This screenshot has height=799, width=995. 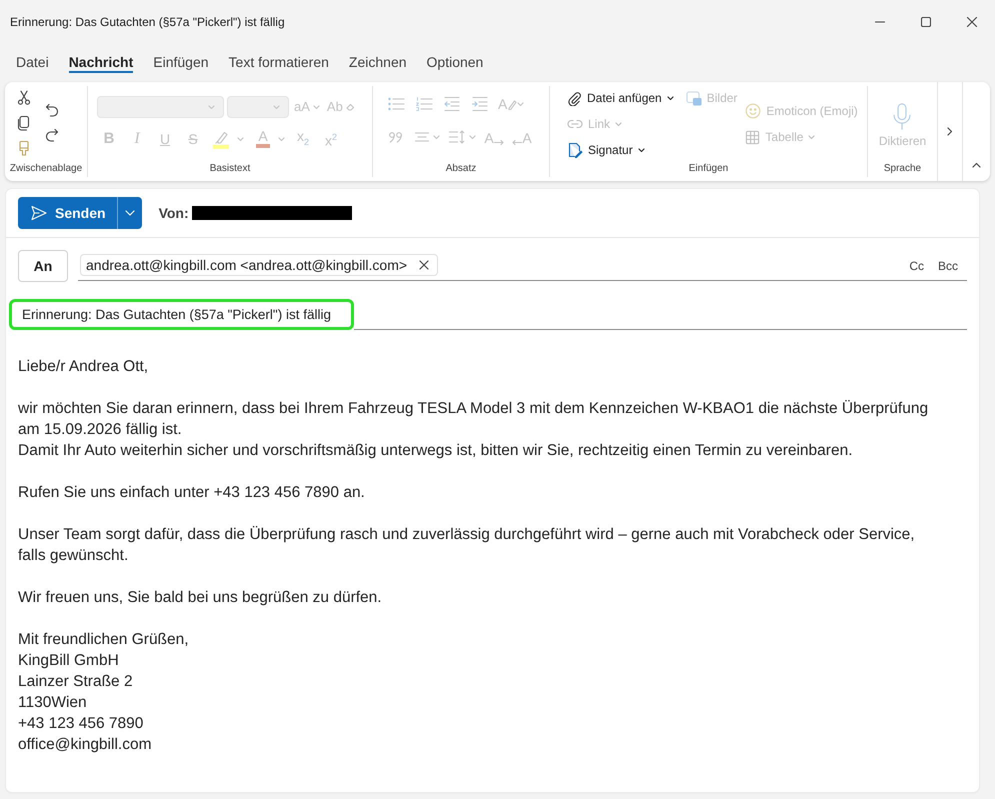 I want to click on message-line: Wir freuen uns, Sie bald bei uns begrüßen zu dürfen., so click(x=200, y=598).